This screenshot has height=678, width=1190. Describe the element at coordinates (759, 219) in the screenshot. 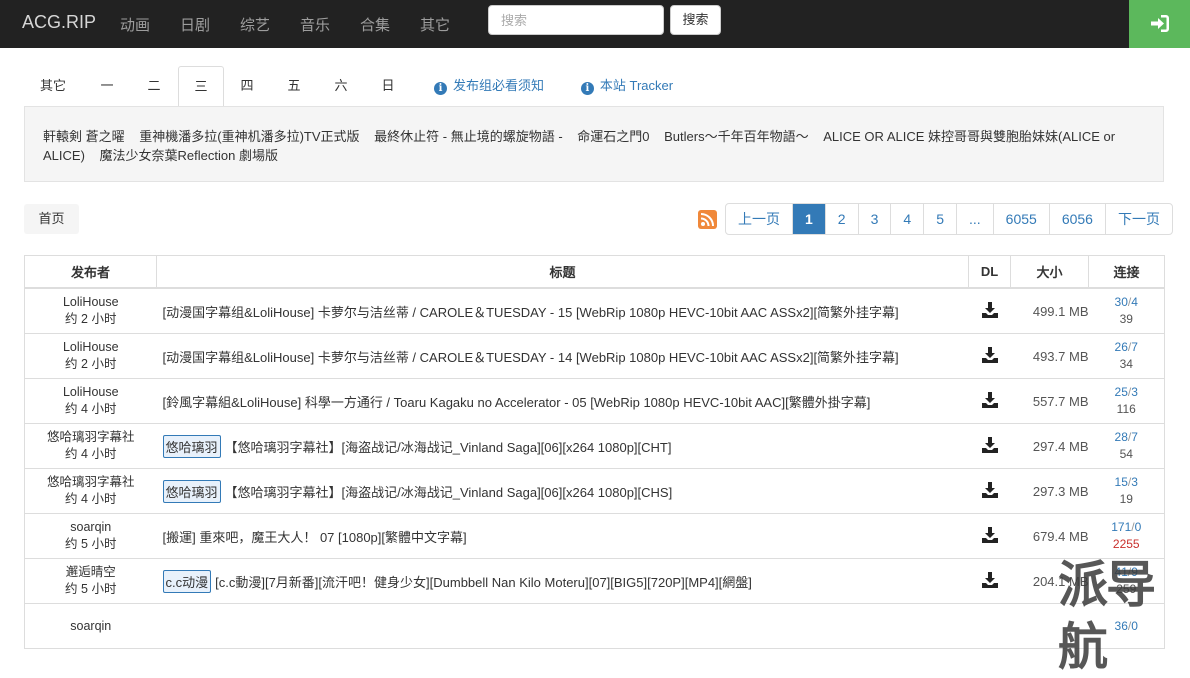

I see `page-prev: 上一页` at that location.